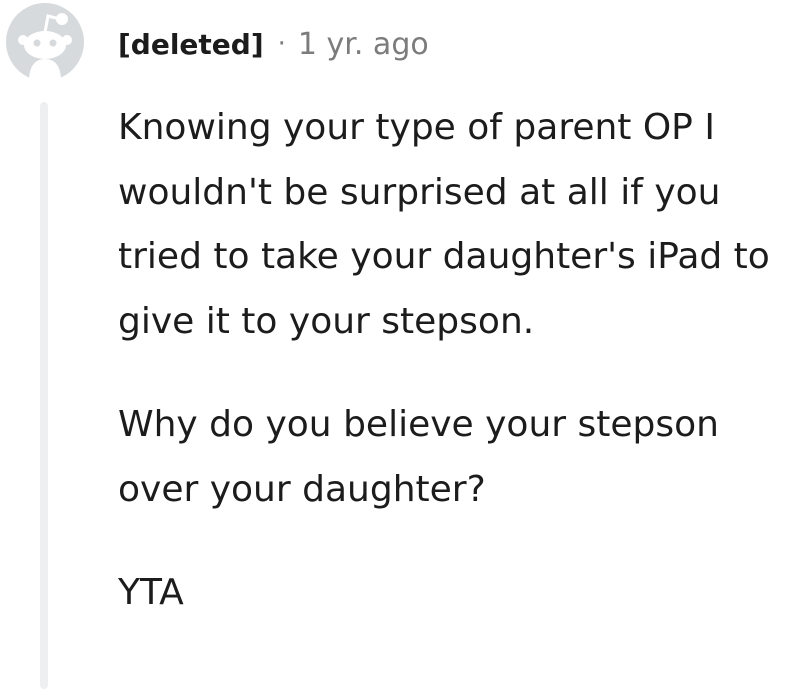 This screenshot has height=689, width=798. Describe the element at coordinates (363, 44) in the screenshot. I see `timestamp: 1 yr. ago` at that location.